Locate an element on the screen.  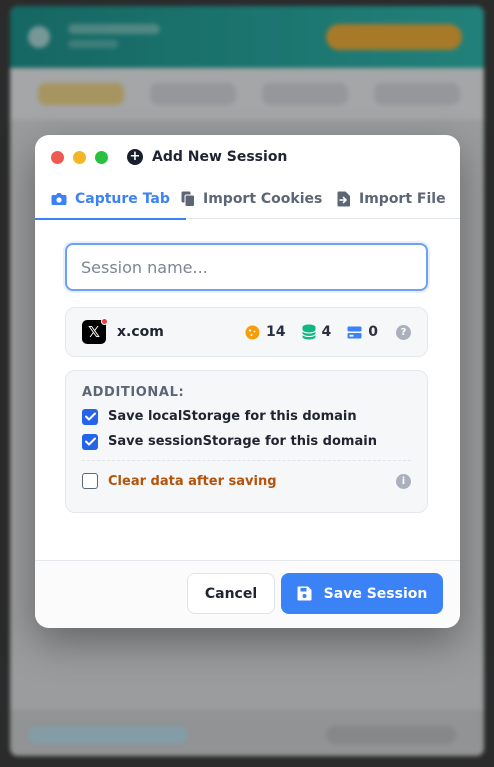
help-icon: ? is located at coordinates (403, 332).